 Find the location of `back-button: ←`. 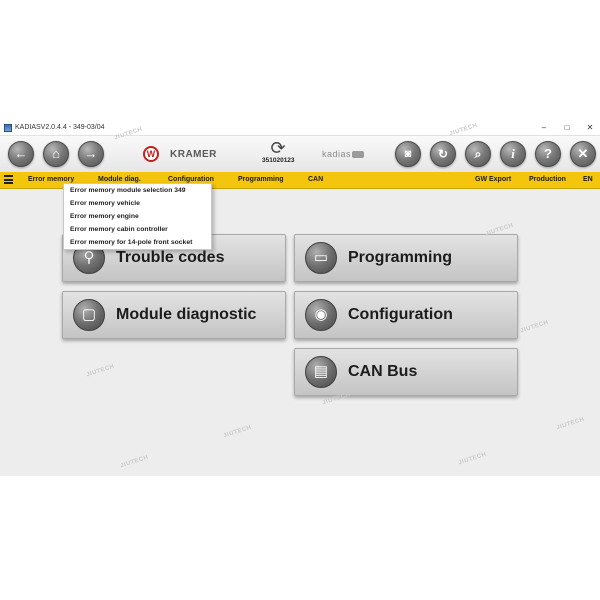

back-button: ← is located at coordinates (21, 154).